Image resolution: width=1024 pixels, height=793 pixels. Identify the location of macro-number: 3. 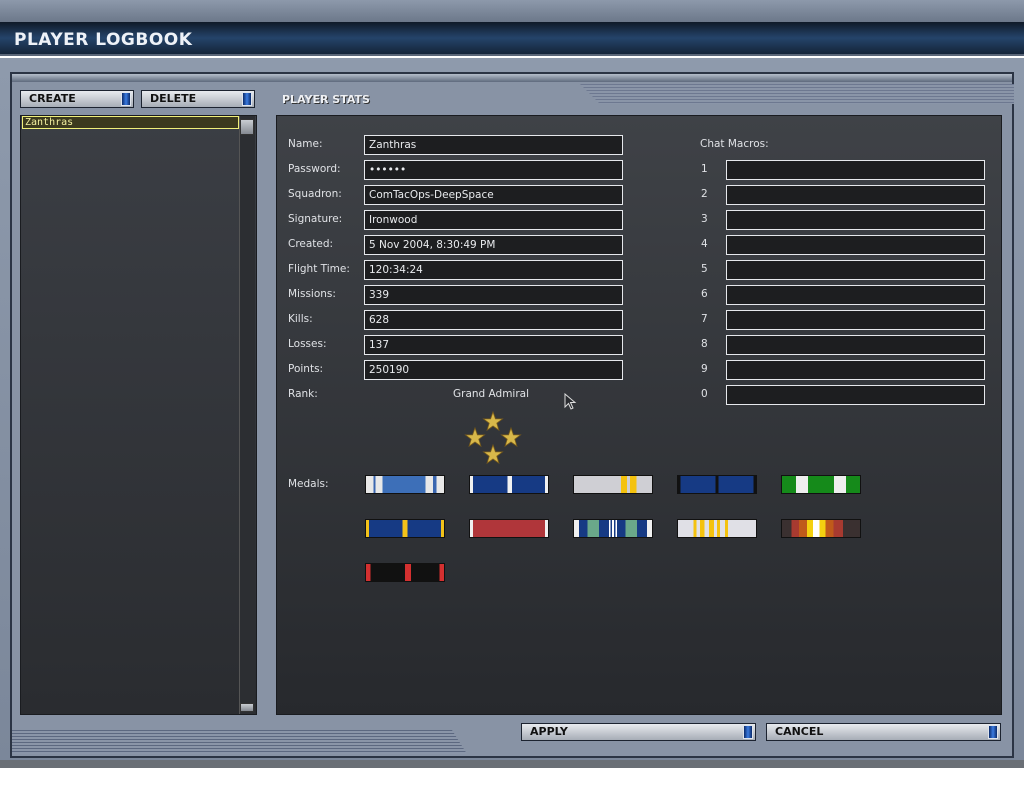
(704, 219).